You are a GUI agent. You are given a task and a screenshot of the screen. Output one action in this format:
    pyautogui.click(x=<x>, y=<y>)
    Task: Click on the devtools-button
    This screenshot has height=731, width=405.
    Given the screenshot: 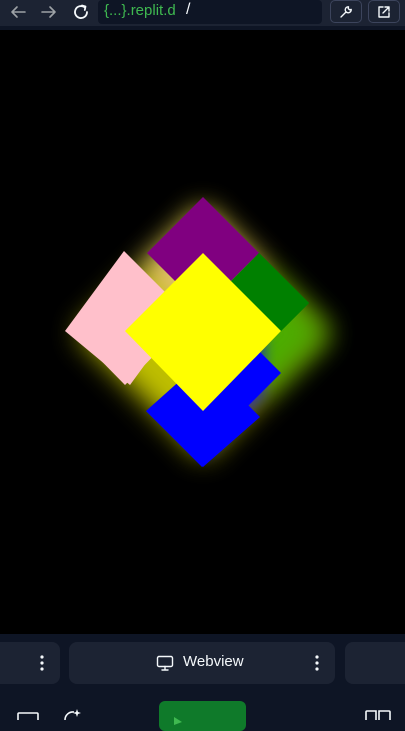 What is the action you would take?
    pyautogui.click(x=346, y=11)
    